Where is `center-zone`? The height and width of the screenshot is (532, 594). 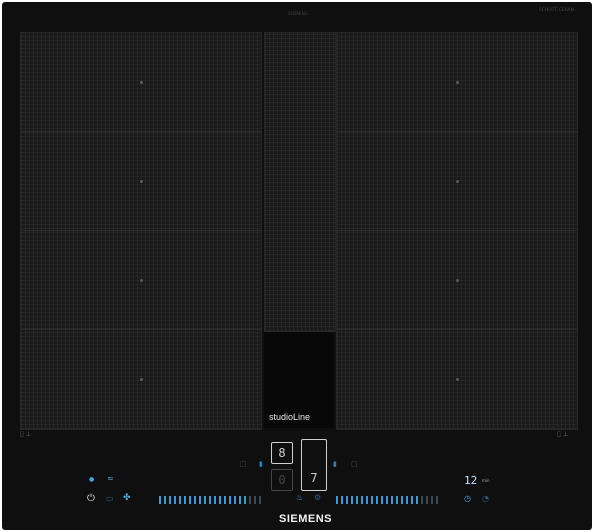
center-zone is located at coordinates (300, 182).